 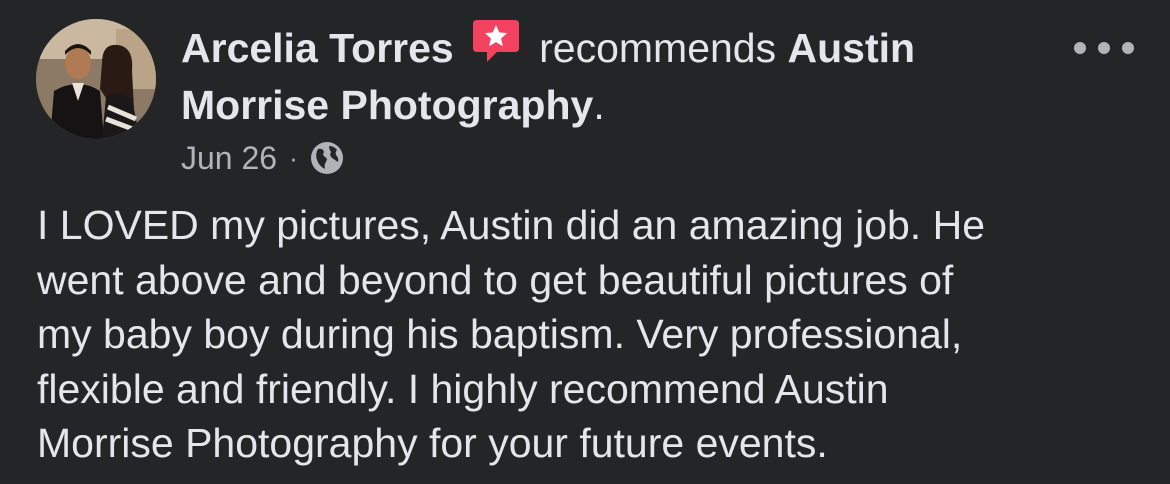 I want to click on post-meta: Jun 26 ·, so click(x=263, y=158).